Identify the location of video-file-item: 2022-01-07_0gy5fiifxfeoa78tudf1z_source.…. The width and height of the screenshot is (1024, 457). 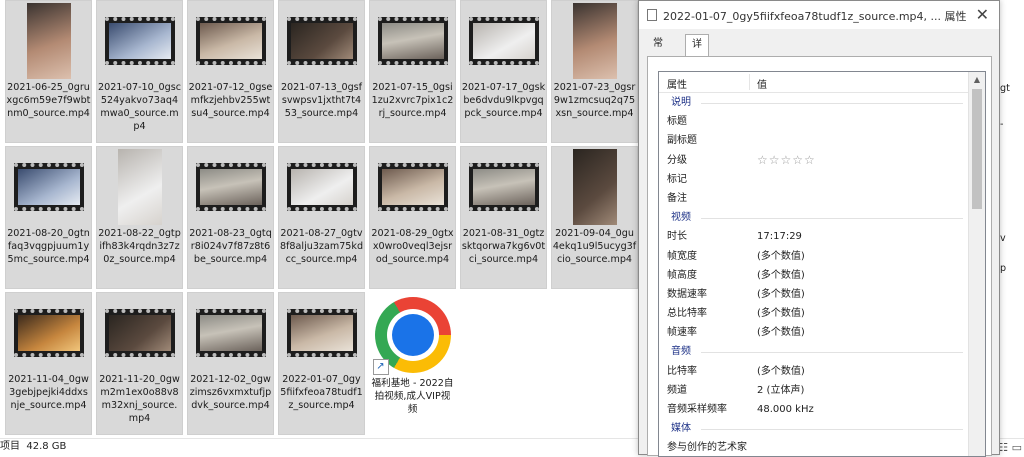
(321, 363).